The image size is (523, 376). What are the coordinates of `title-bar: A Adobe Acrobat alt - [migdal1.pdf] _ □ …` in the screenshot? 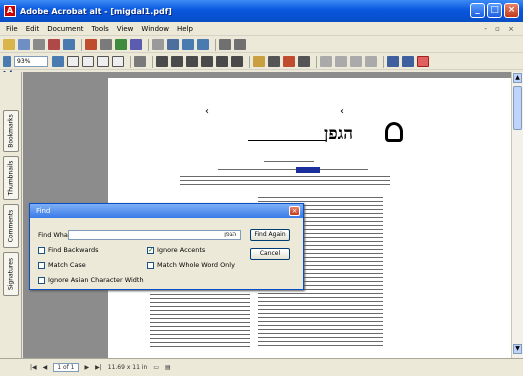 It's located at (261, 11).